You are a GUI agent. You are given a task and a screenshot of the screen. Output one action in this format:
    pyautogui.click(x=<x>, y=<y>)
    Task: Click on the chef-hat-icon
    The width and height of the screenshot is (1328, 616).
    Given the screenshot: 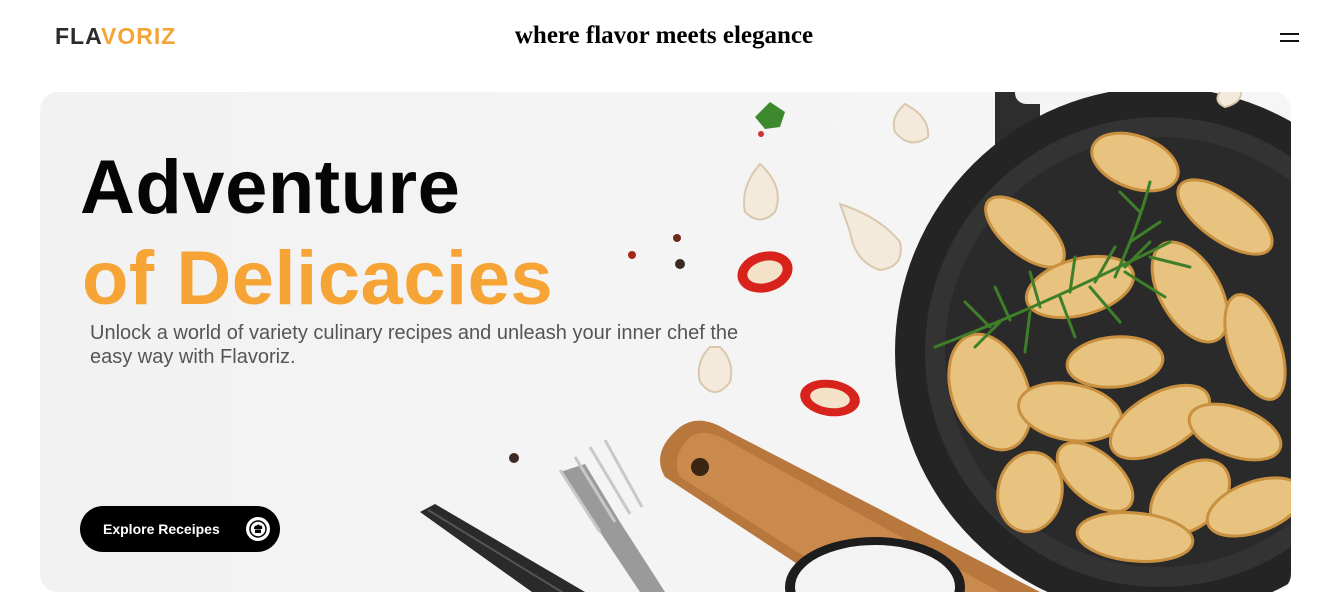 What is the action you would take?
    pyautogui.click(x=258, y=529)
    